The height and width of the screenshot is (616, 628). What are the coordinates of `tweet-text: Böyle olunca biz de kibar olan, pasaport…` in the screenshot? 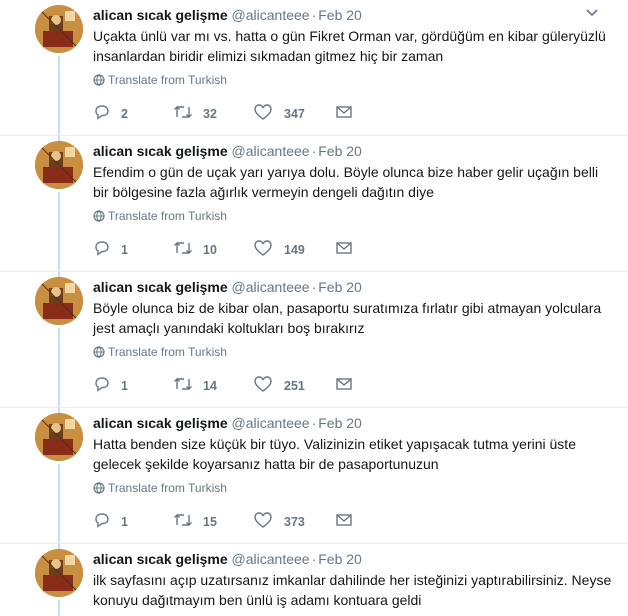 It's located at (347, 318).